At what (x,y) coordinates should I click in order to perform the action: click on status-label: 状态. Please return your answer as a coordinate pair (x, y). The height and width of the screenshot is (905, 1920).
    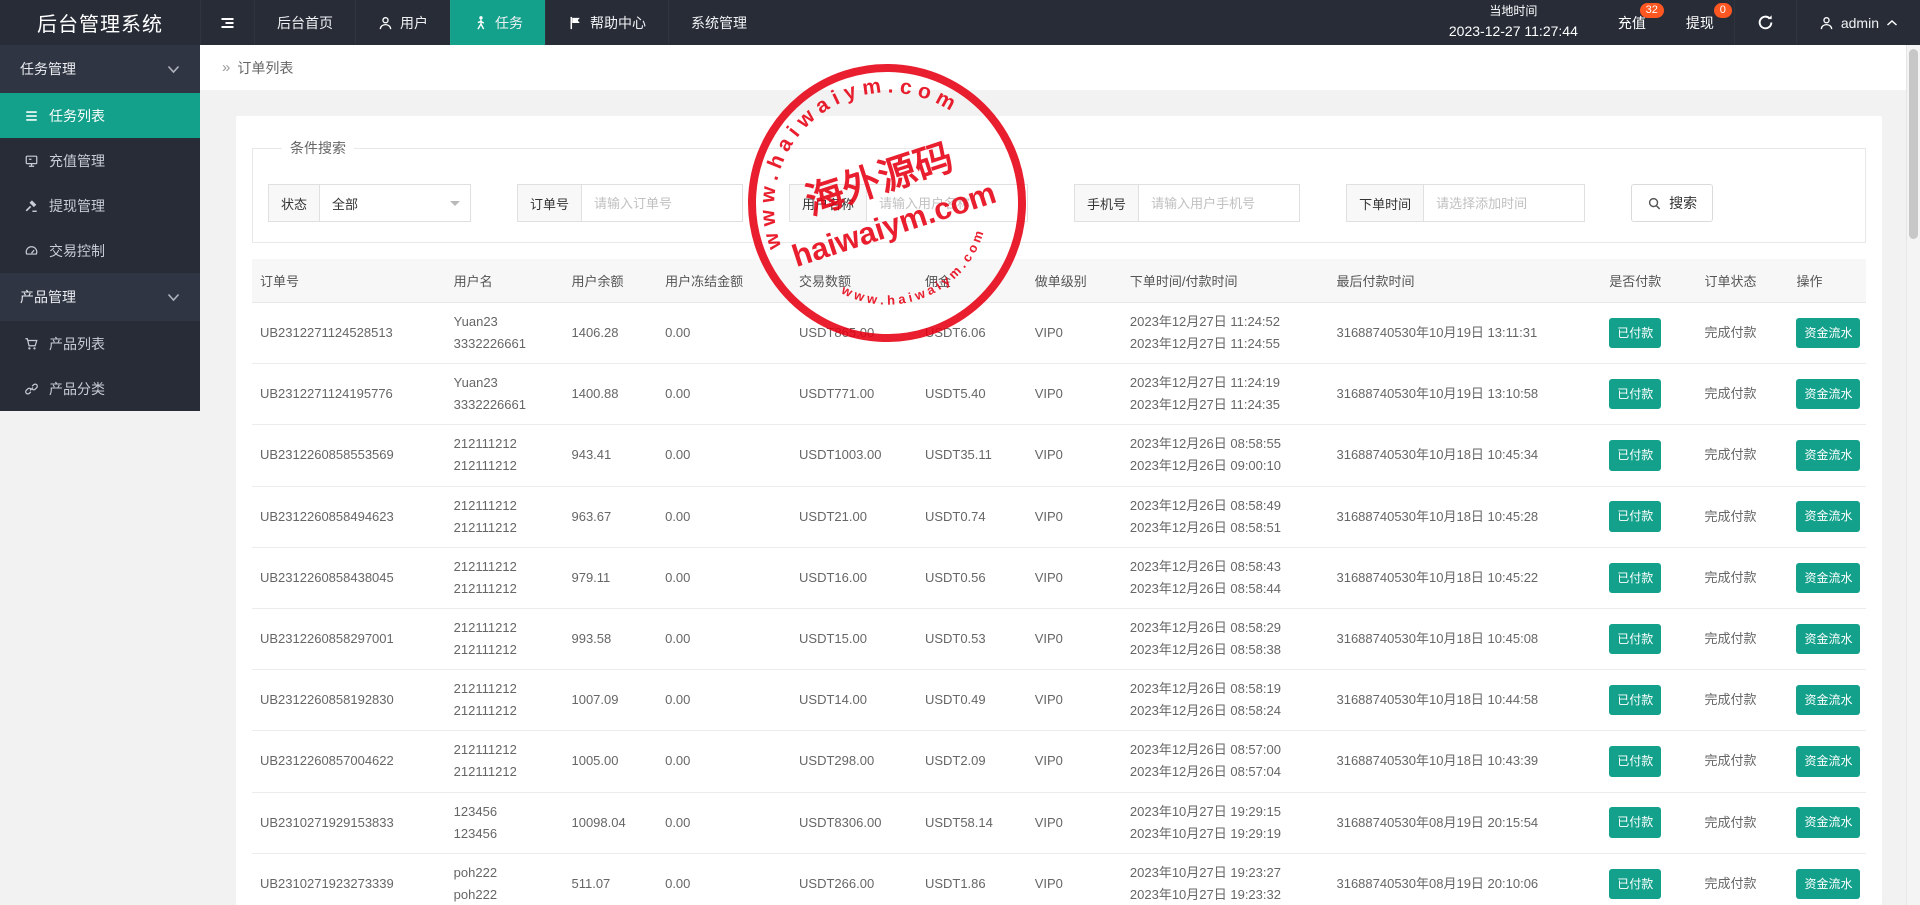
    Looking at the image, I should click on (294, 203).